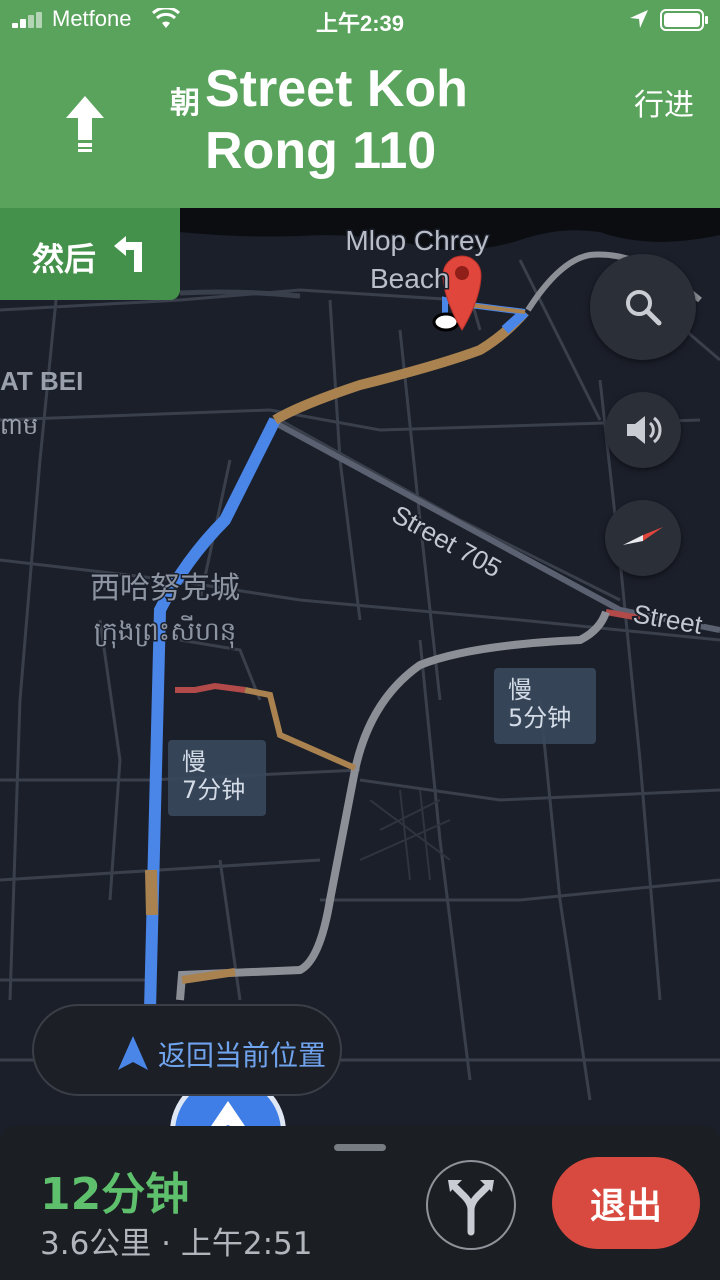  What do you see at coordinates (360, 20) in the screenshot?
I see `status-bar: Metfone 上午2:39` at bounding box center [360, 20].